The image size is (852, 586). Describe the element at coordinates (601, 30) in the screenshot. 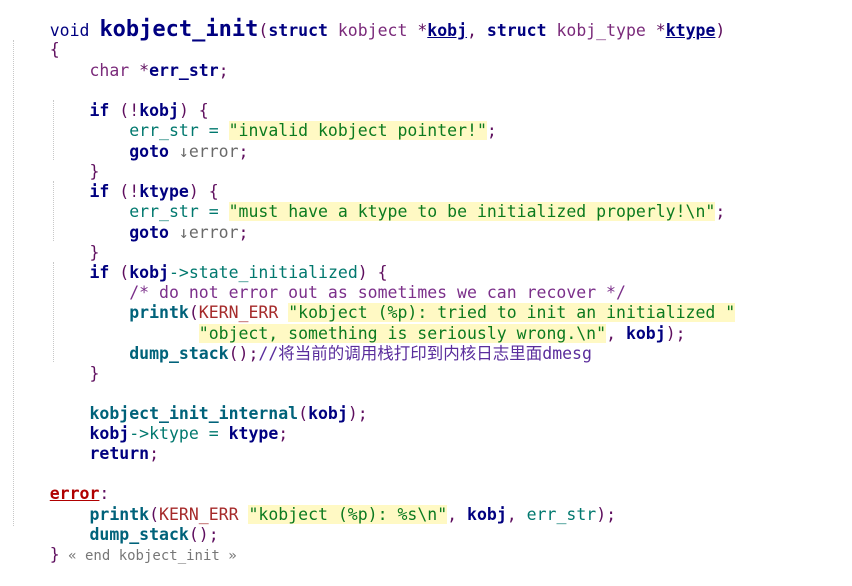

I see `type-kobj-type: kobj_type` at that location.